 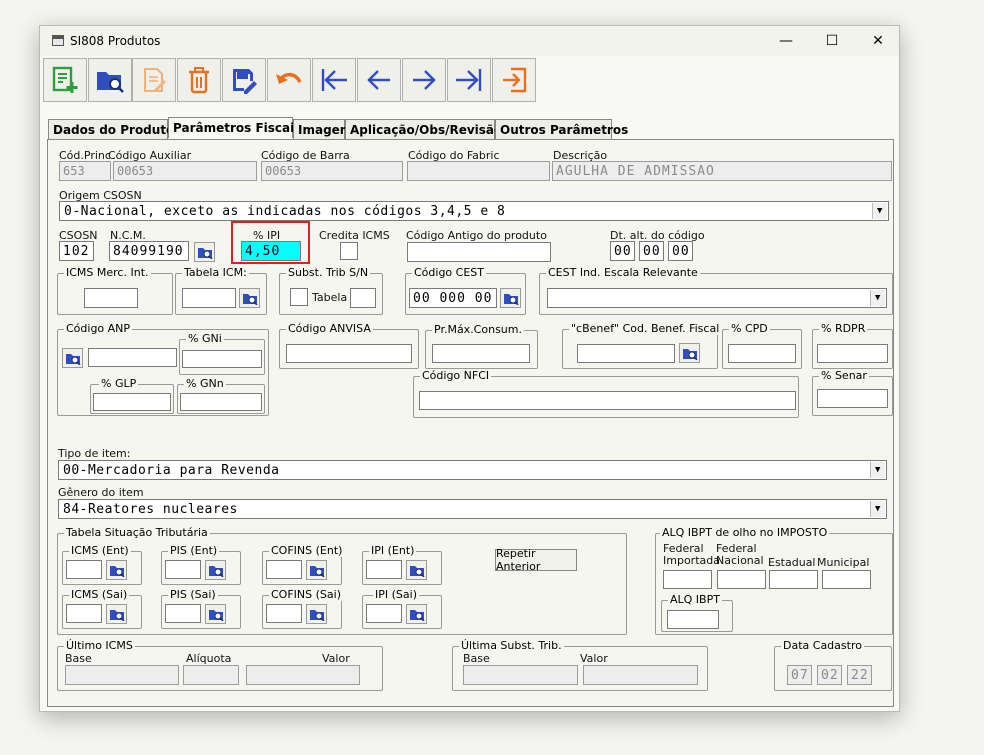 What do you see at coordinates (832, 41) in the screenshot?
I see `maximize-button: ☐` at bounding box center [832, 41].